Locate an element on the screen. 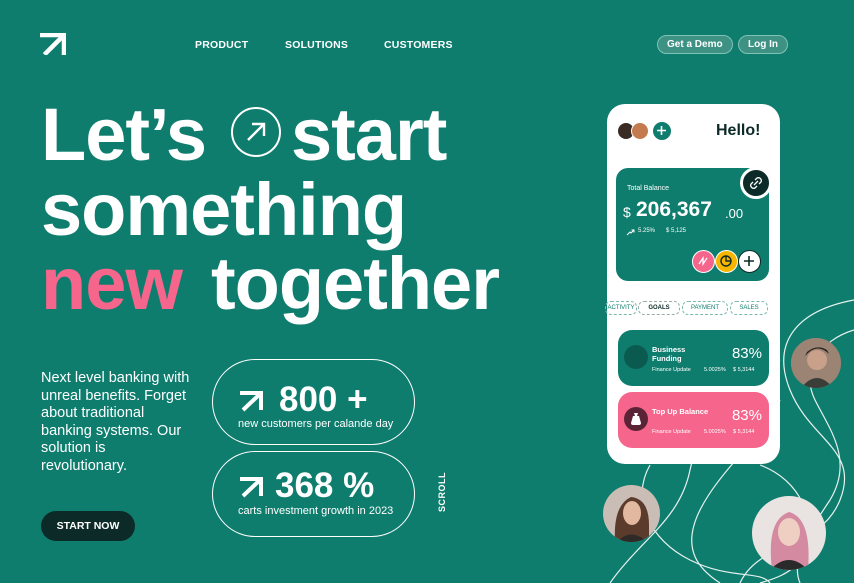 The image size is (854, 583). money-bag-icon is located at coordinates (636, 419).